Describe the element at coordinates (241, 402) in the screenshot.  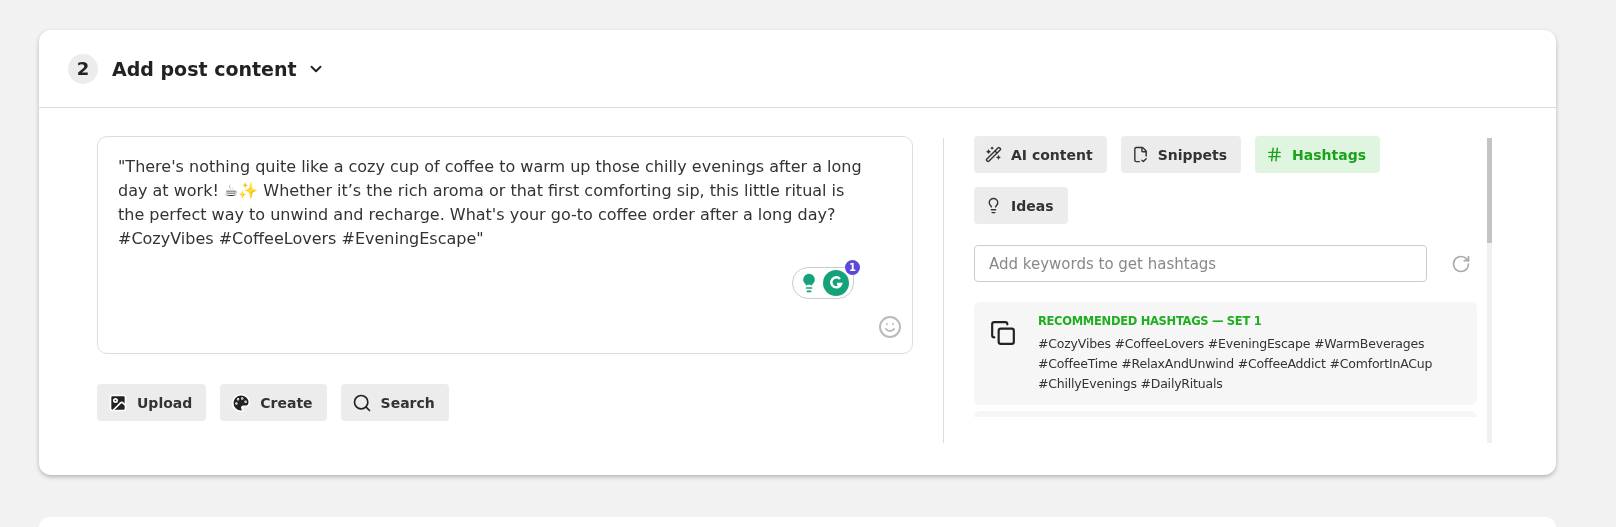
I see `palette-icon` at that location.